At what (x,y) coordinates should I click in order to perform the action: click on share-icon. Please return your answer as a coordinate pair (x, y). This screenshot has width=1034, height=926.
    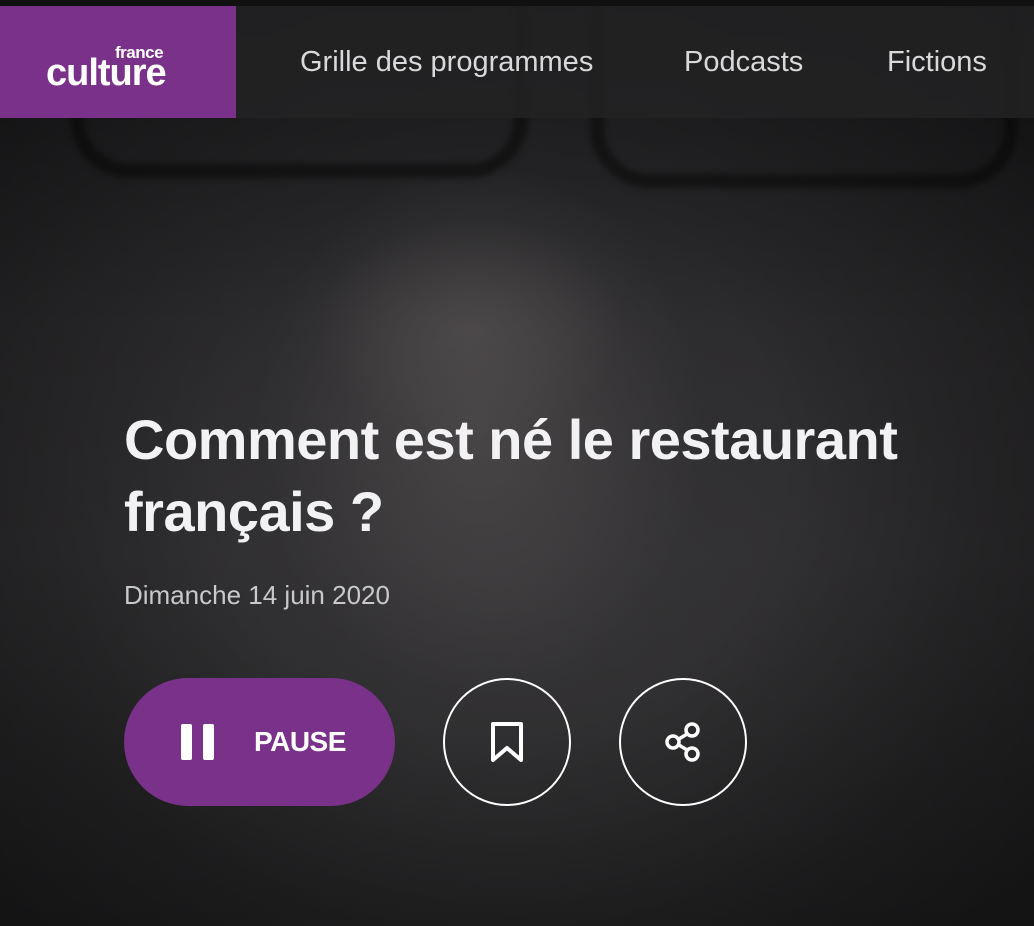
    Looking at the image, I should click on (682, 742).